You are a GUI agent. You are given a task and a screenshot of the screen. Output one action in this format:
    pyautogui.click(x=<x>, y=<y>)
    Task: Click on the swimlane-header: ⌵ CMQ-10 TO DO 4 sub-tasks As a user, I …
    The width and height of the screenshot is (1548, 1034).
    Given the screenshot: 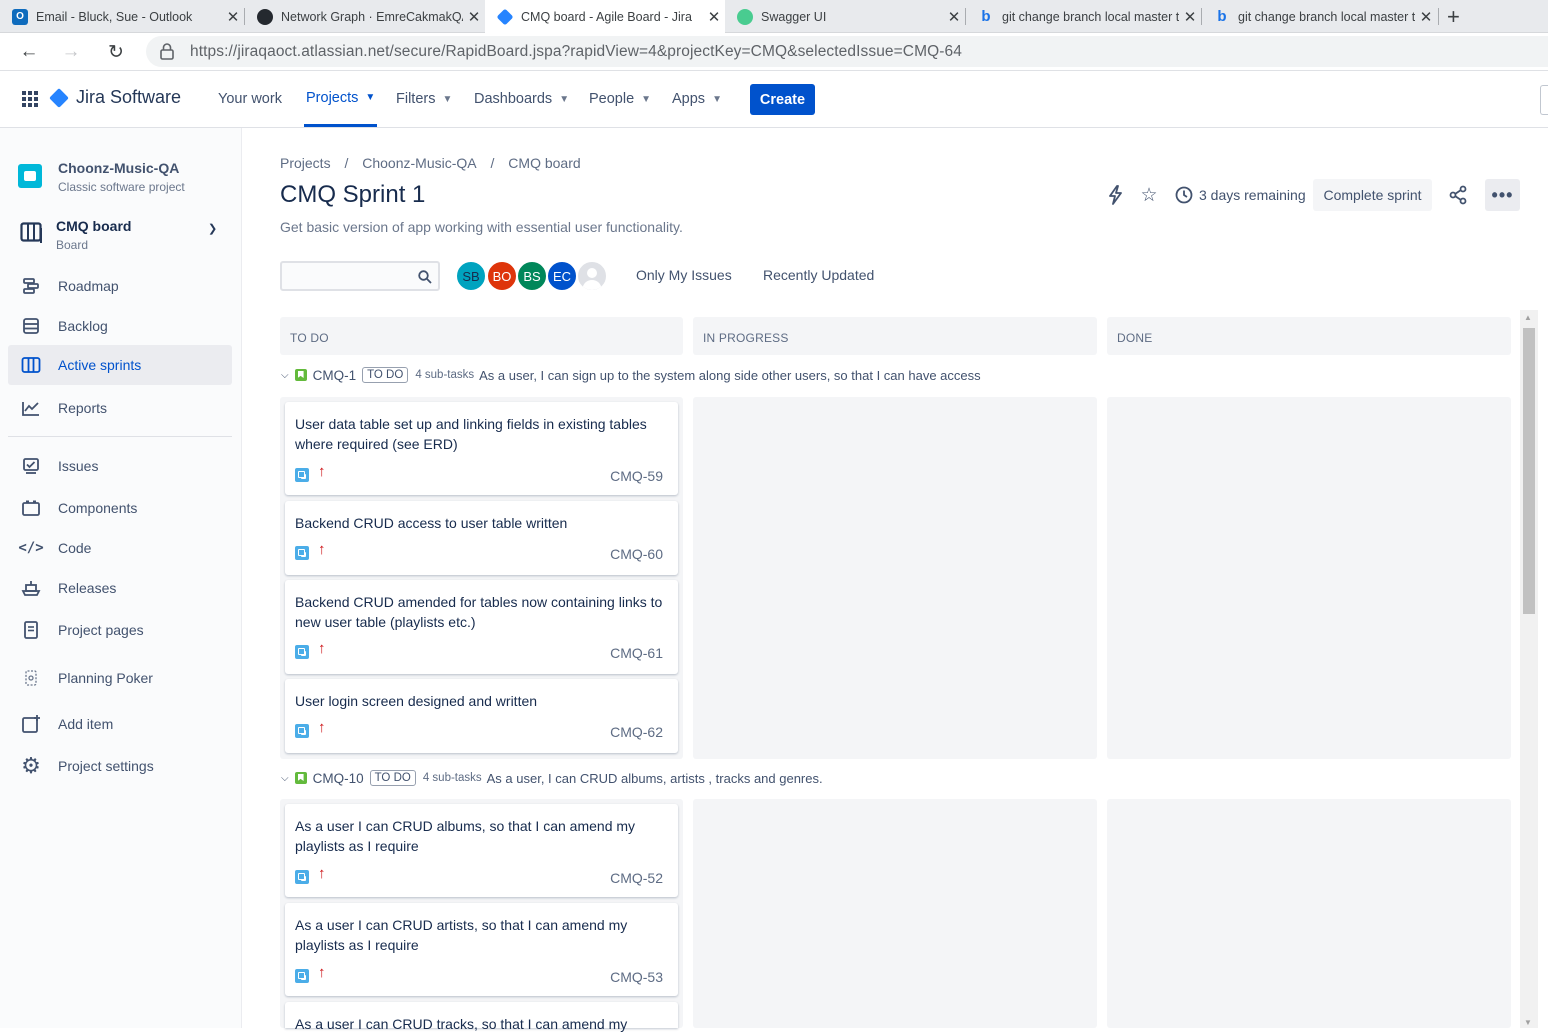 What is the action you would take?
    pyautogui.click(x=551, y=778)
    